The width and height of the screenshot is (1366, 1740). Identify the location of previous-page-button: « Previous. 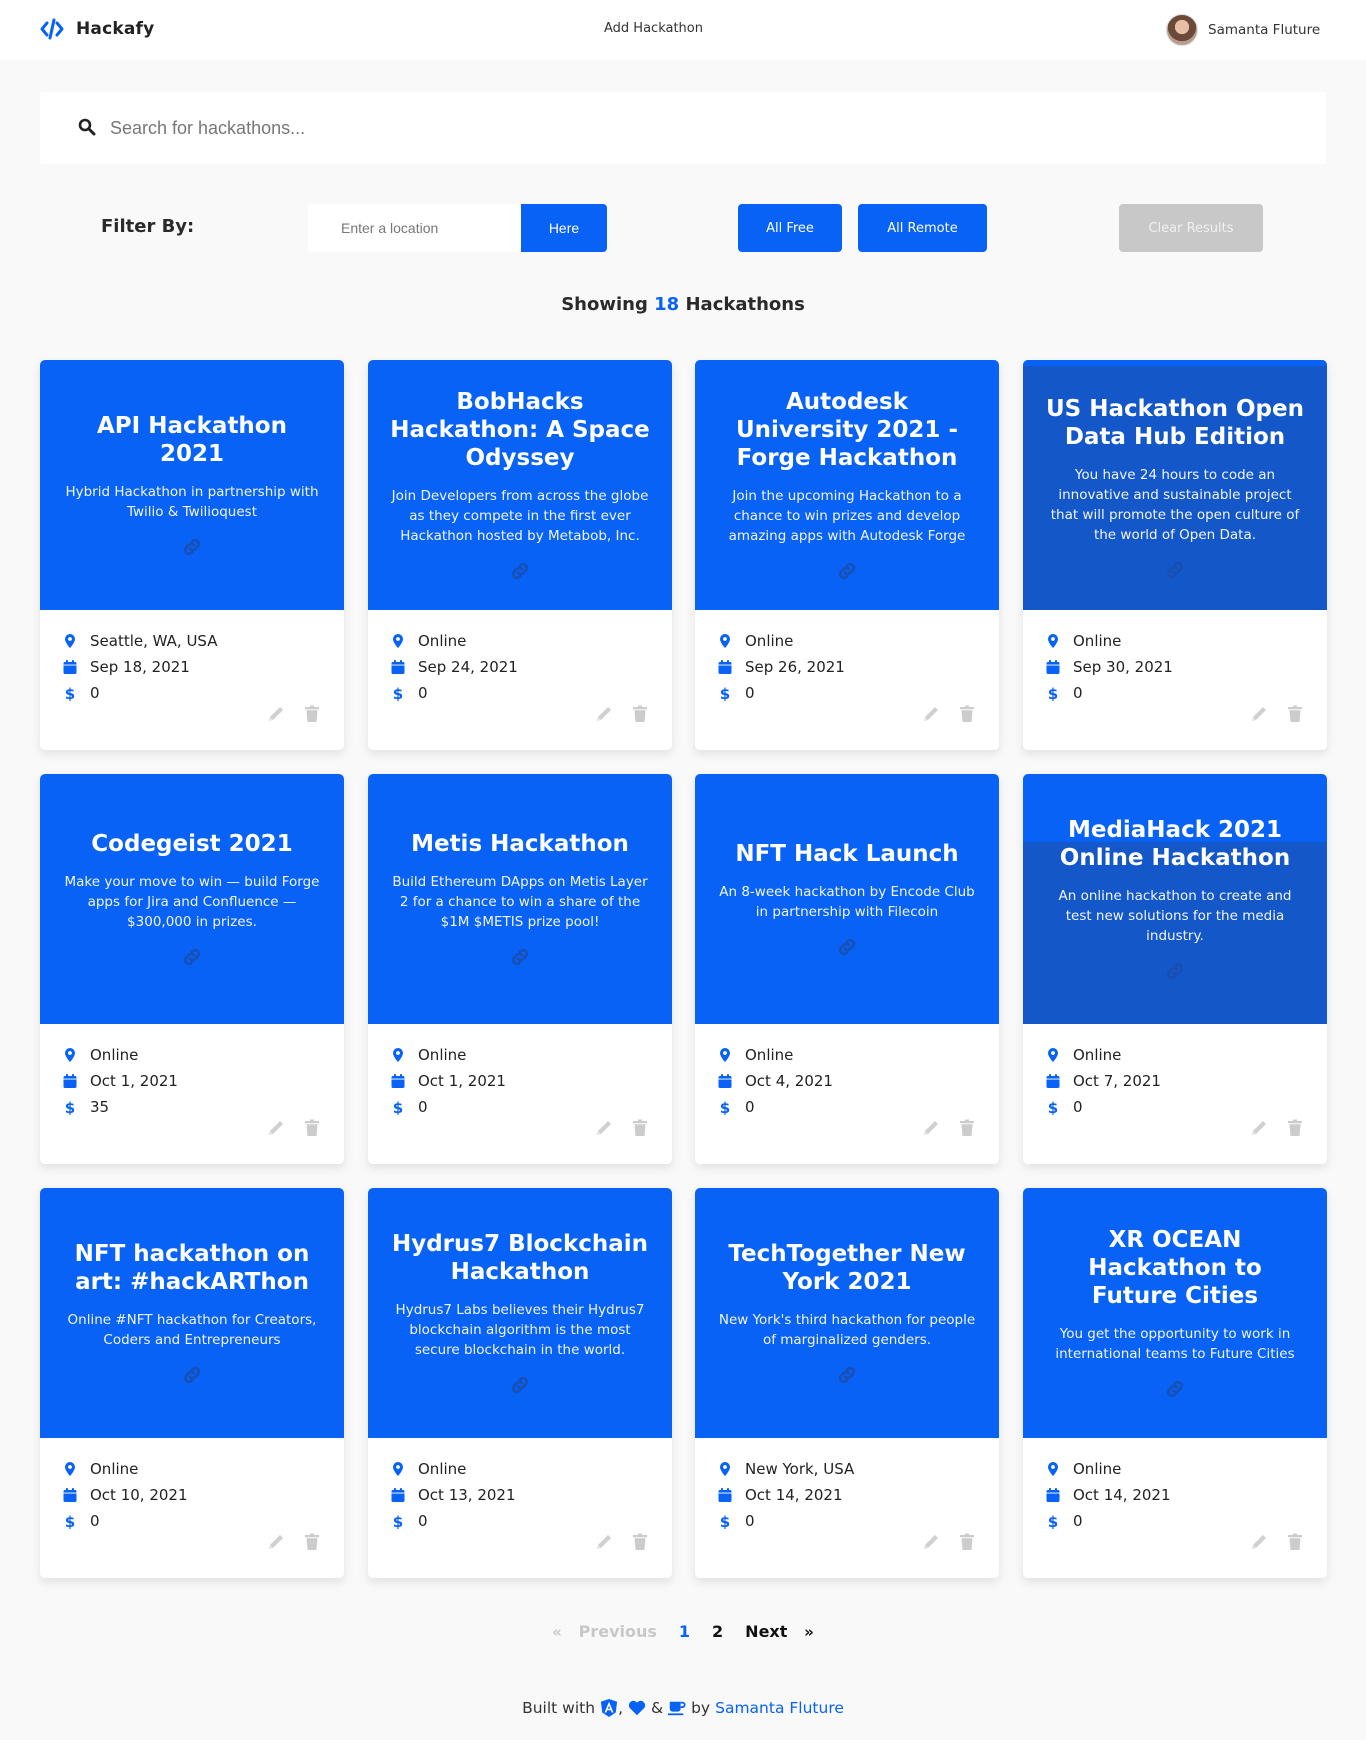
(604, 1631).